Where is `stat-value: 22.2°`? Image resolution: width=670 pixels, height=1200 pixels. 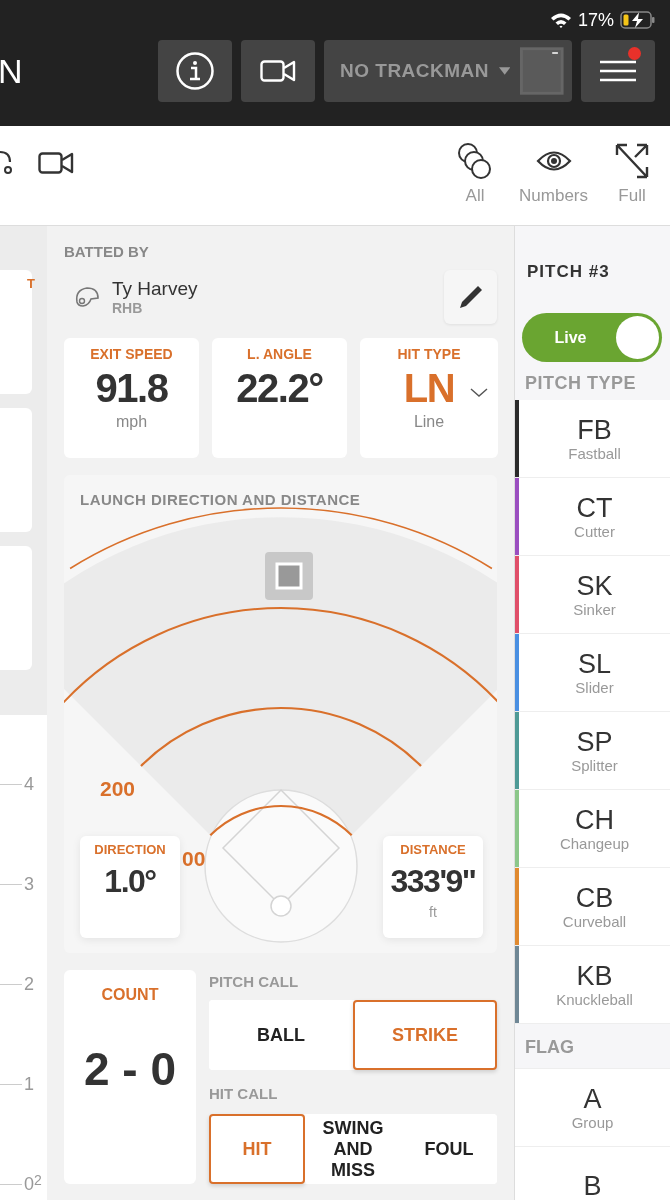 stat-value: 22.2° is located at coordinates (279, 388).